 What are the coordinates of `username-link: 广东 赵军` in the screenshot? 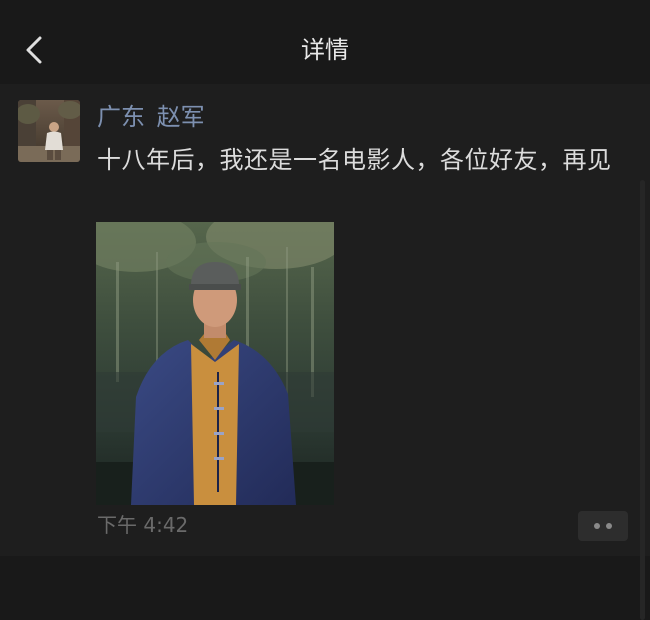 It's located at (151, 117).